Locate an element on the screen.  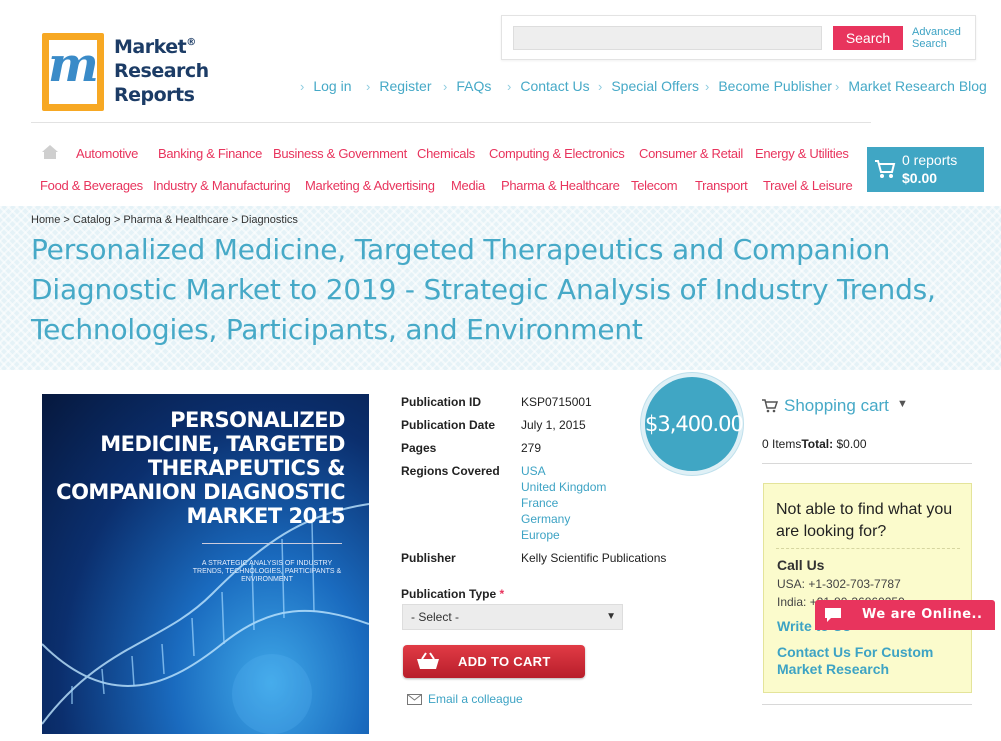
region-france: France is located at coordinates (539, 503).